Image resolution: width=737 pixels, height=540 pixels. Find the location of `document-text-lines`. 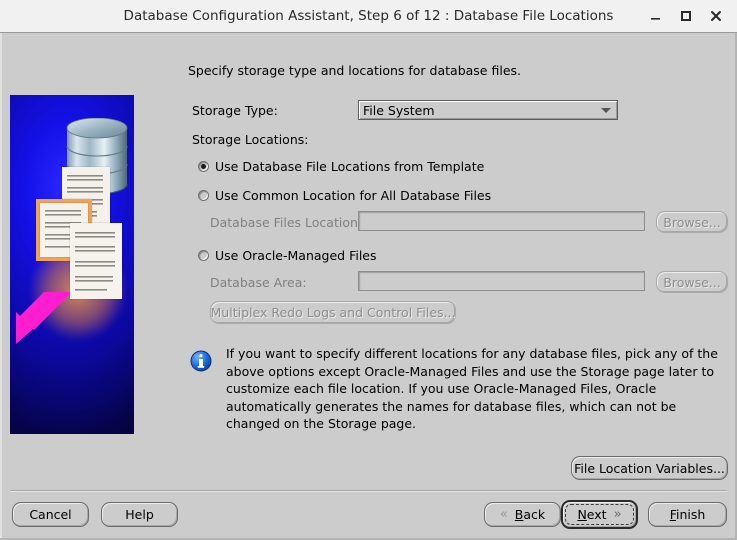

document-text-lines is located at coordinates (95, 261).